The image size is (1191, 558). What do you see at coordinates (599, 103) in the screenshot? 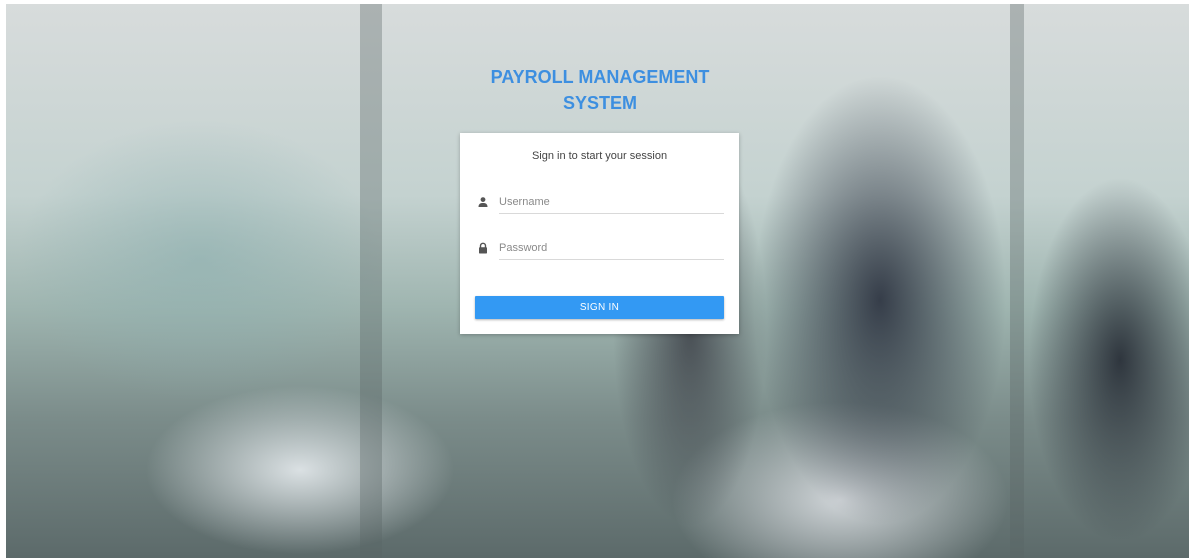
I see `page-title-line2: SYSTEM` at bounding box center [599, 103].